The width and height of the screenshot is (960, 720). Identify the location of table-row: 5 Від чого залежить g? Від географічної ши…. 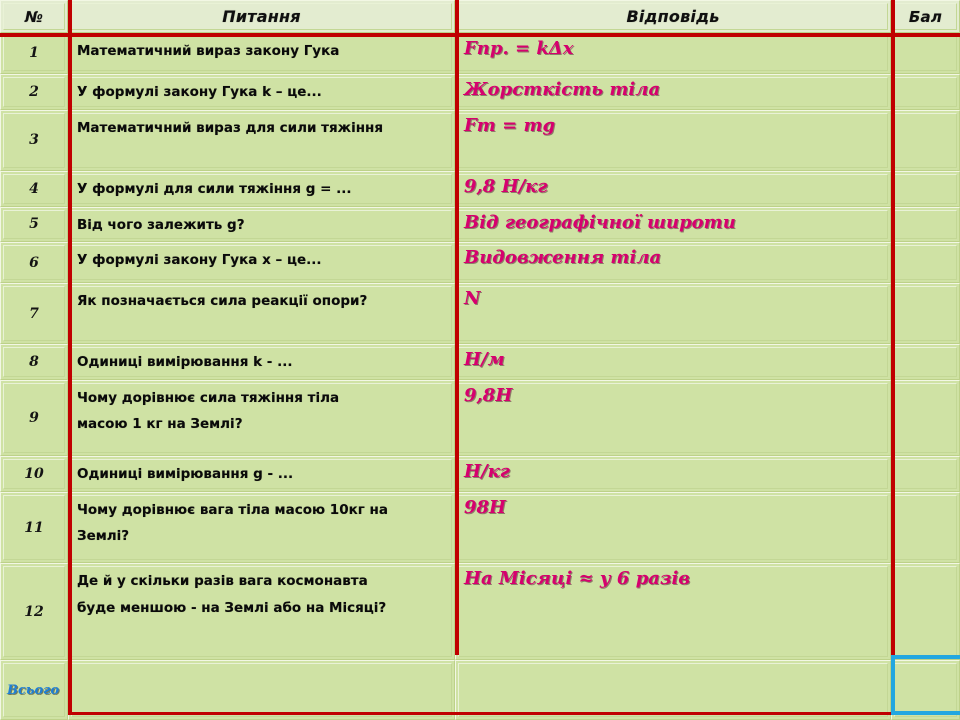
(480, 224).